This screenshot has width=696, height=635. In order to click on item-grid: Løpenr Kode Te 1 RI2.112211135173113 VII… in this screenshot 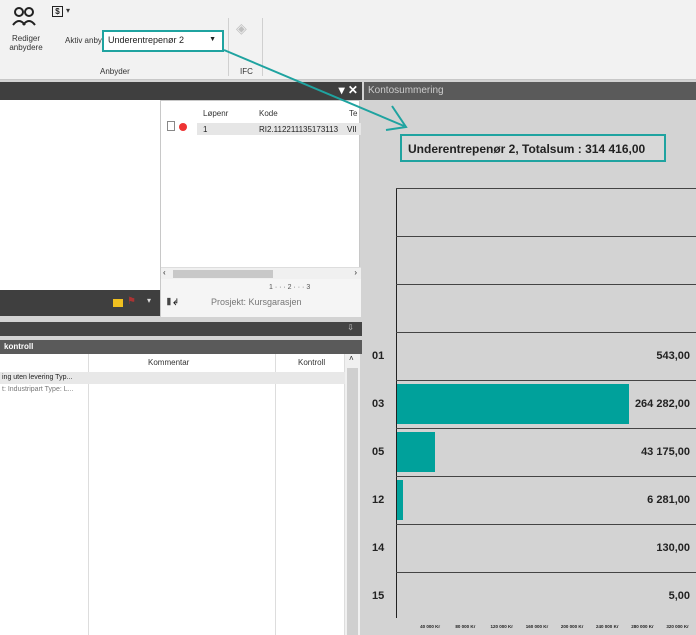, I will do `click(260, 208)`.